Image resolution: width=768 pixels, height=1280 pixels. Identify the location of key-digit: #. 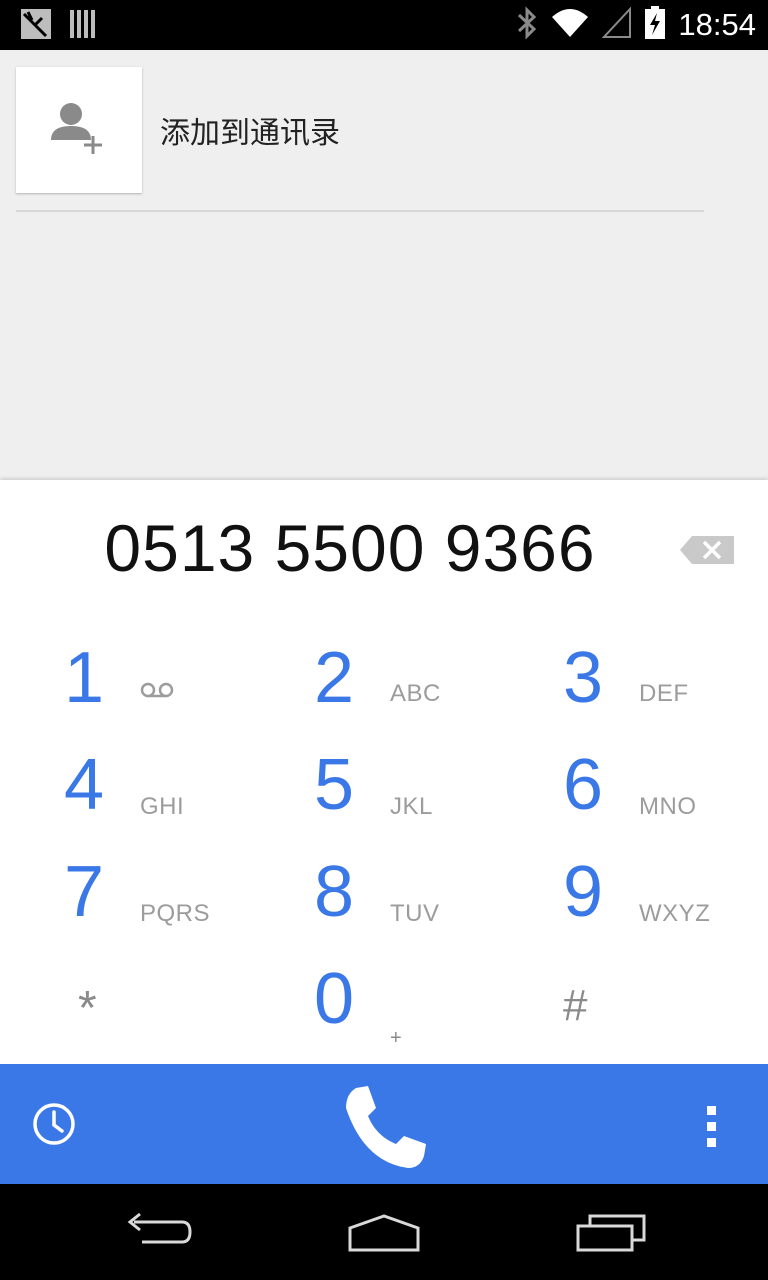
(575, 1005).